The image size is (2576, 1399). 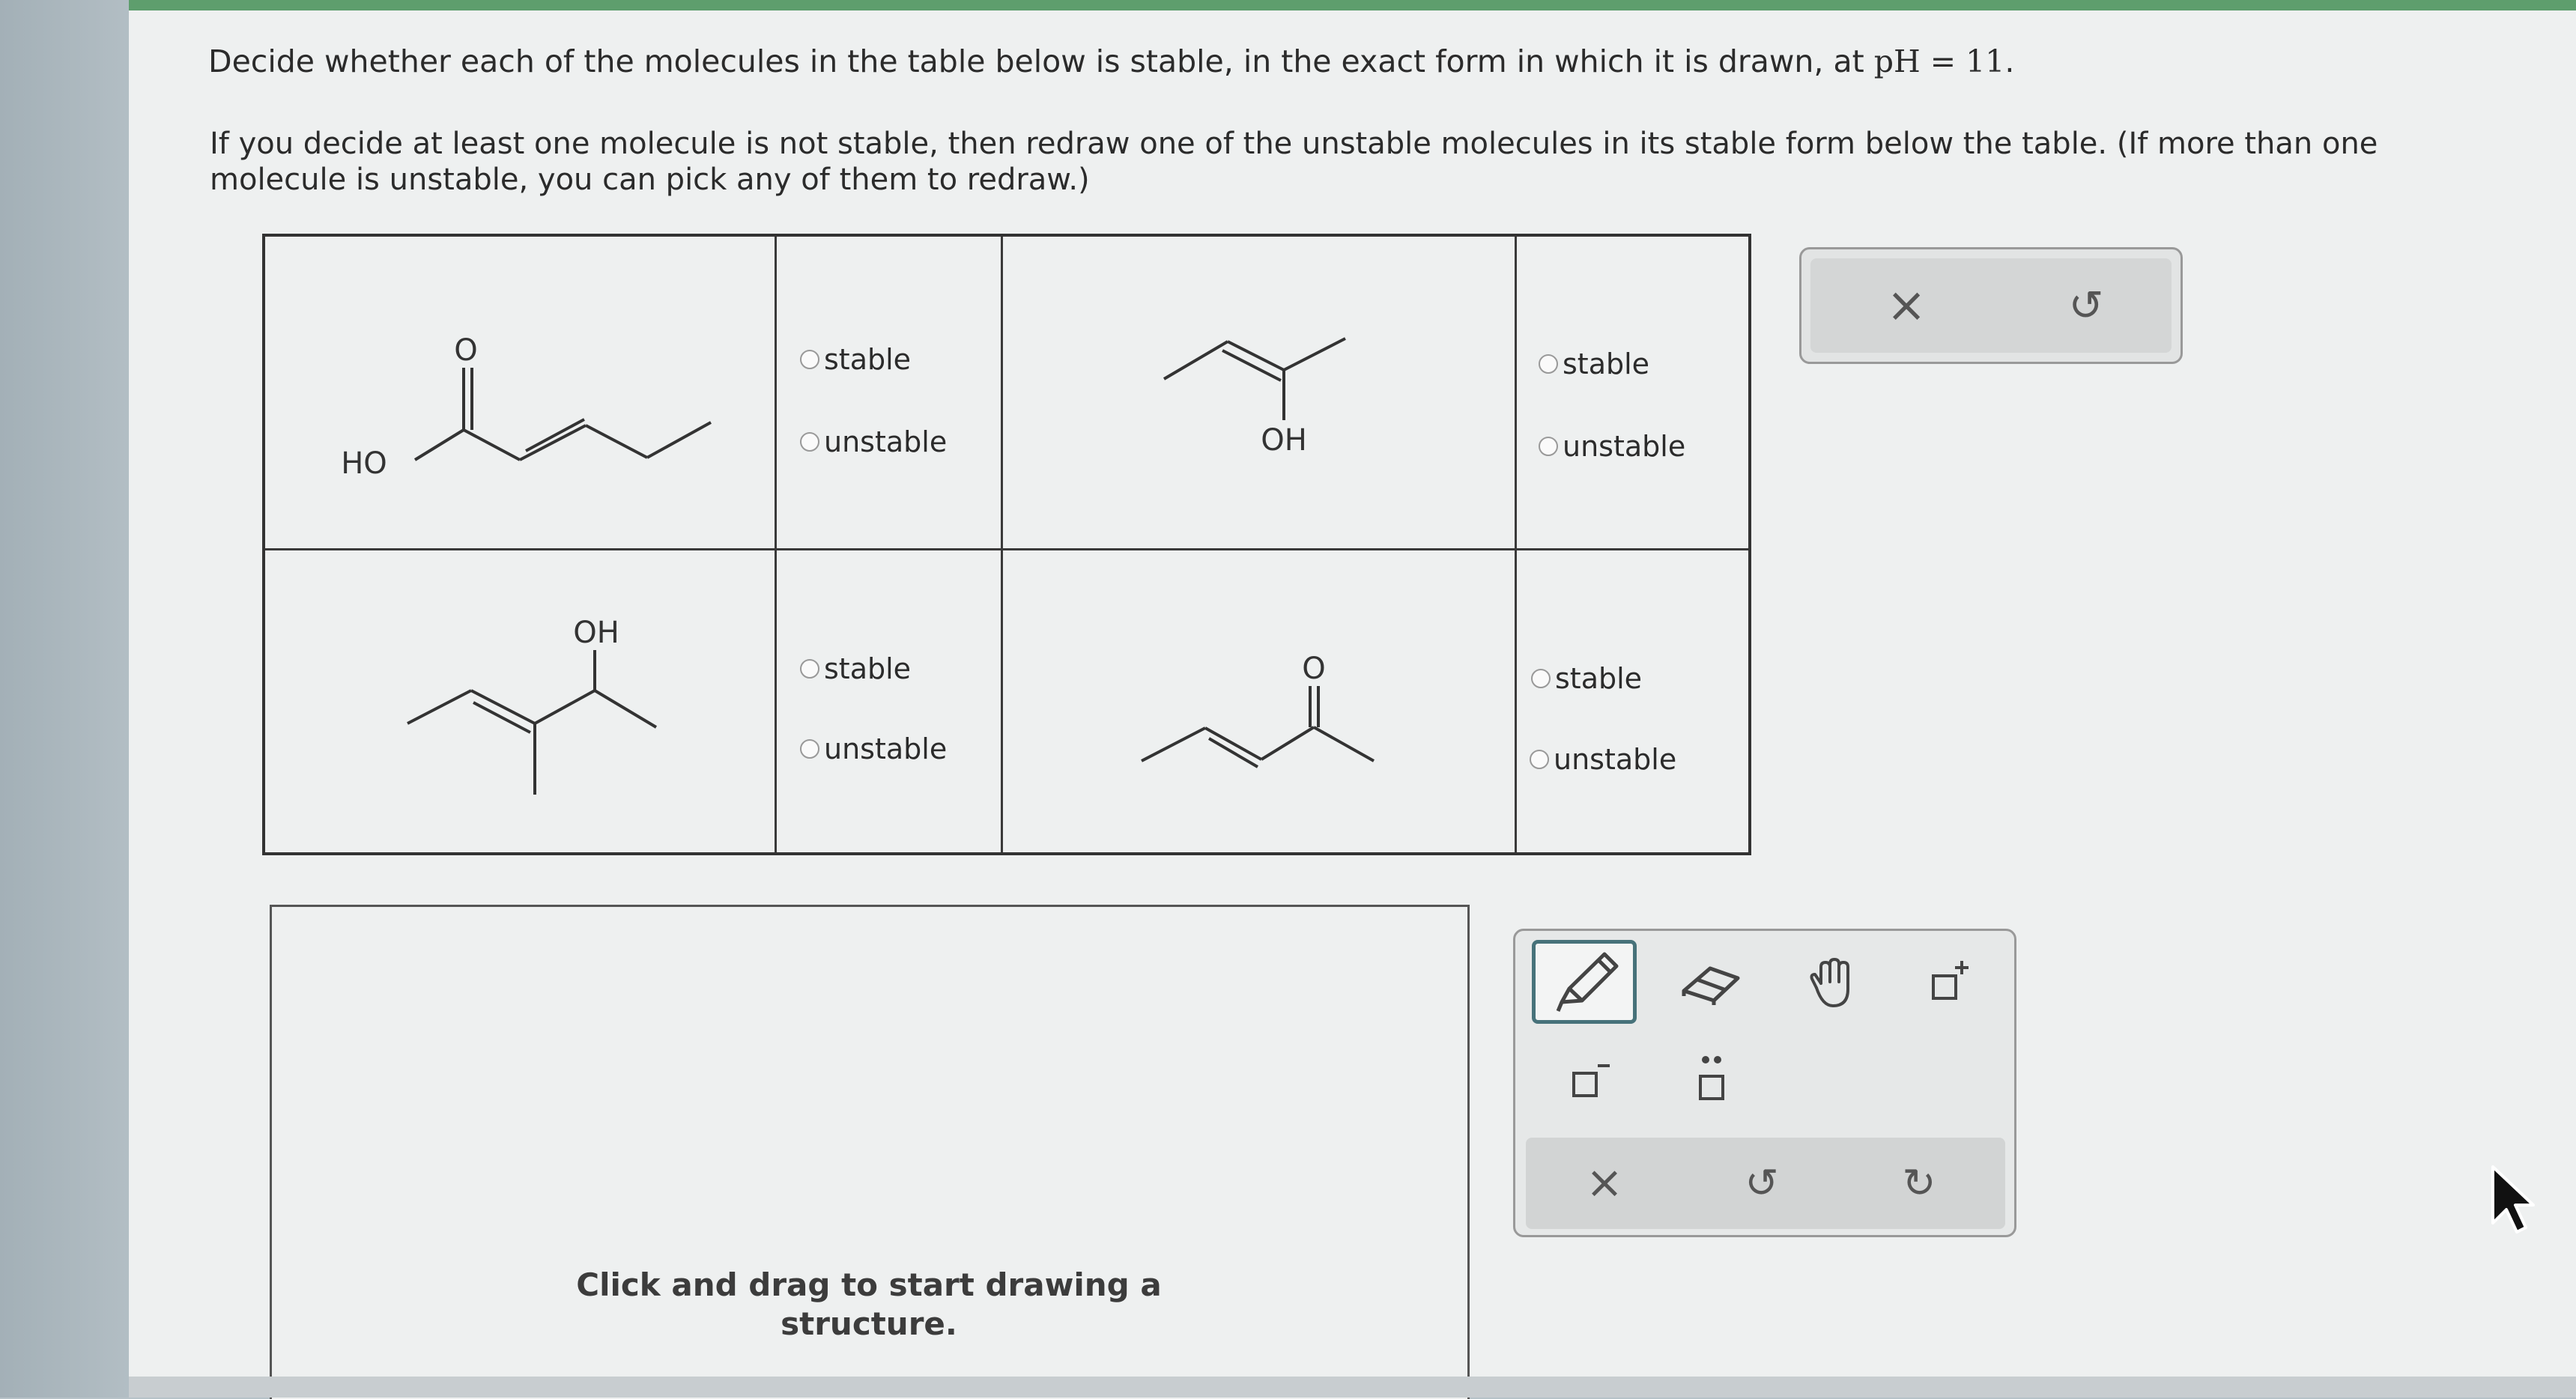 I want to click on molecule-3-unstable-option: unstable, so click(x=873, y=748).